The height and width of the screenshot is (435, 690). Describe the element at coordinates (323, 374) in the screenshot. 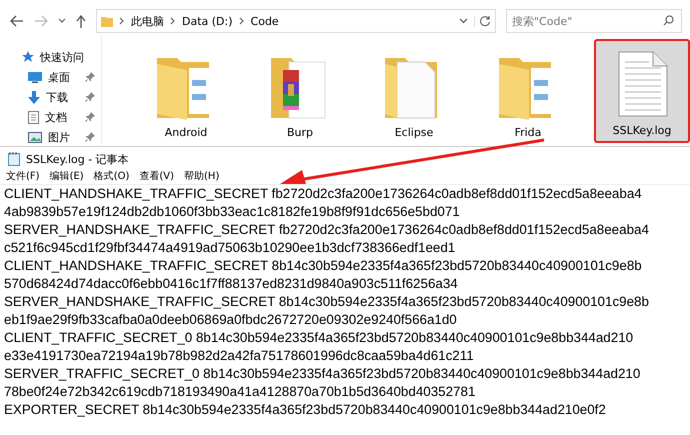

I see `text-line: SERVER_TRAFFIC_SECRET_0 8b14c30b594e2335f4a365f23bd5720b83440c40900101c9e8bb344ad210` at that location.